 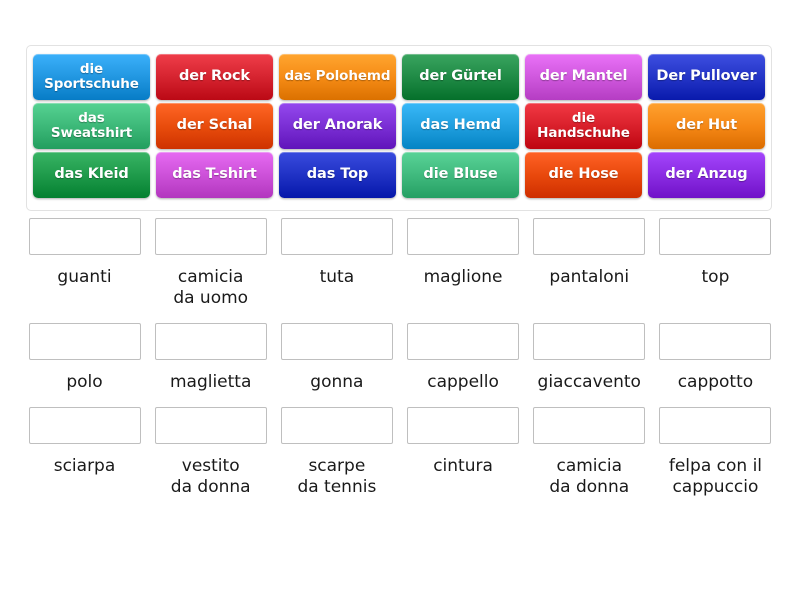 I want to click on answer-cell-tuta: tuta, so click(x=336, y=263).